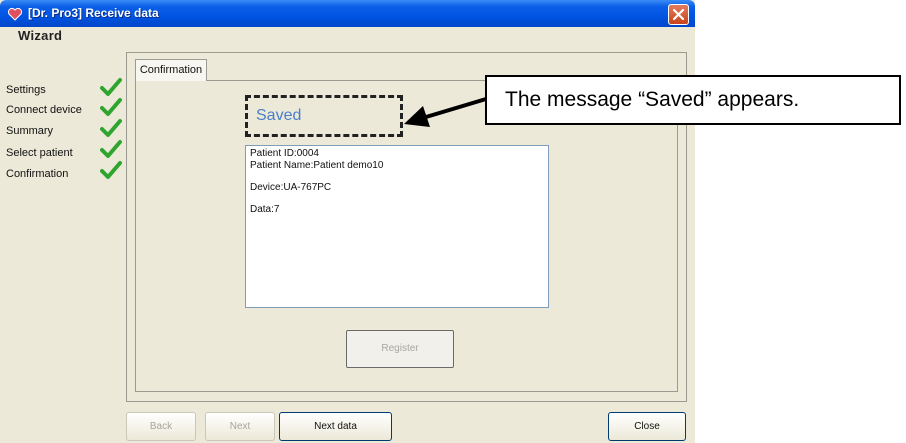 This screenshot has width=906, height=443. What do you see at coordinates (445, 112) in the screenshot?
I see `callout-arrow` at bounding box center [445, 112].